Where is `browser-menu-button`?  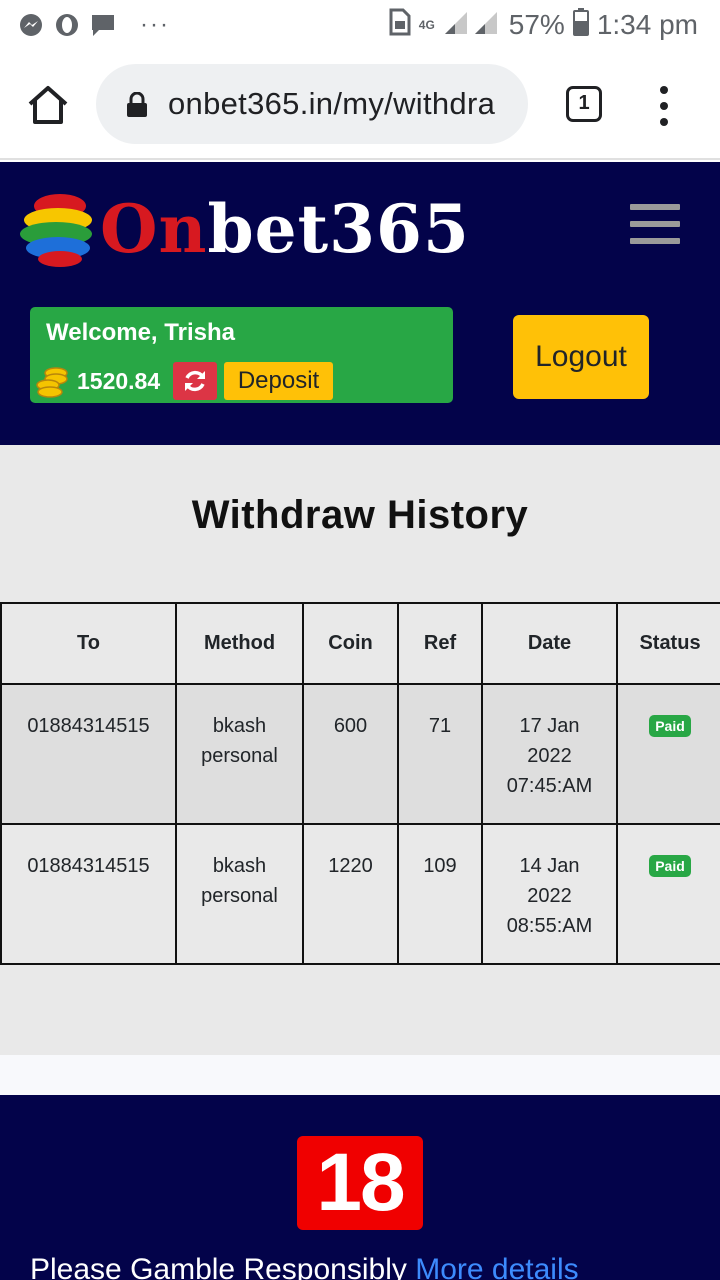 browser-menu-button is located at coordinates (664, 106).